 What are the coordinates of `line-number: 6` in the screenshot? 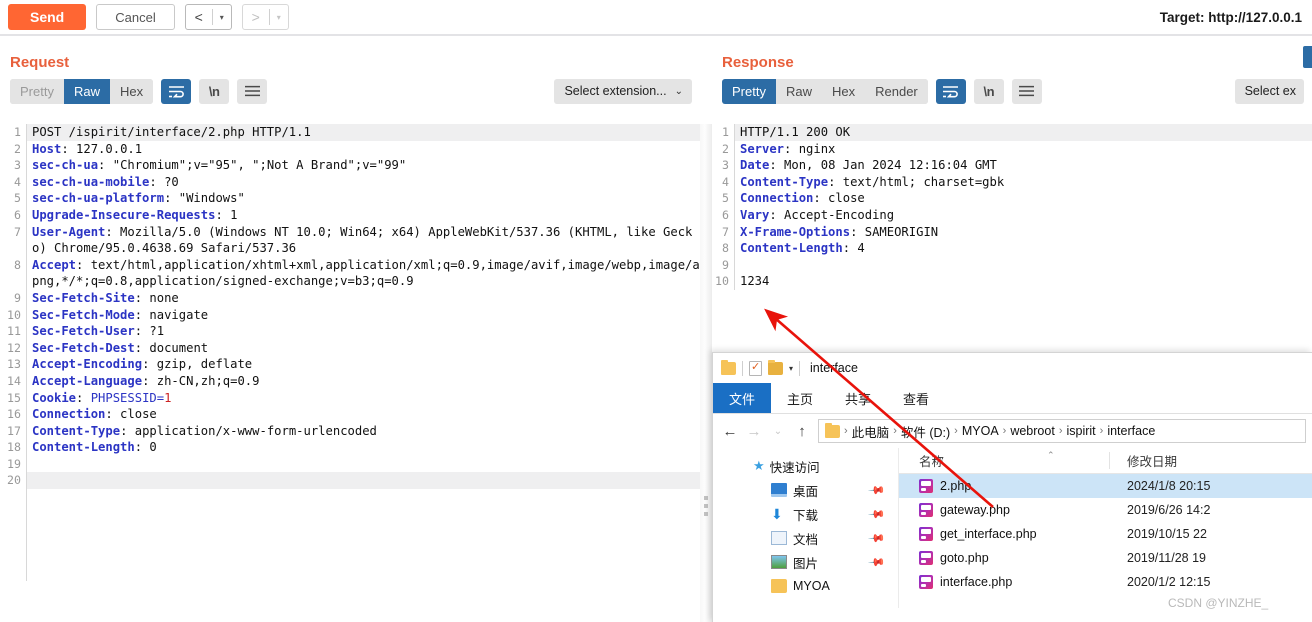 It's located at (725, 214).